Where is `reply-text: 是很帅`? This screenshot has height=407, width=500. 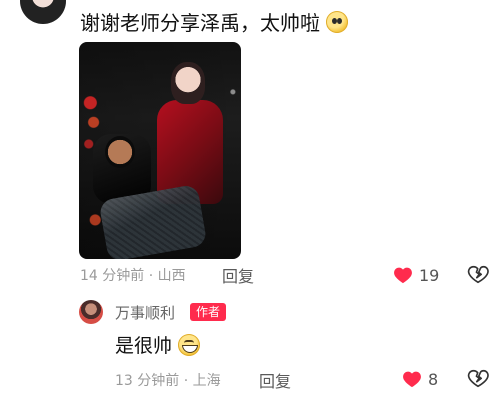
reply-text: 是很帅 is located at coordinates (158, 346).